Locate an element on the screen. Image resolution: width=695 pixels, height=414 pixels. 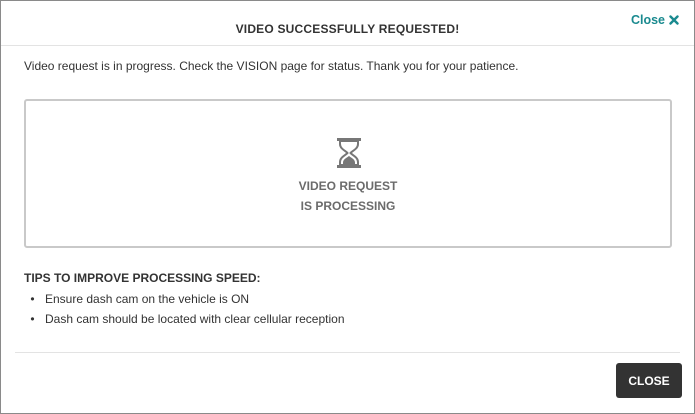
hourglass-icon is located at coordinates (349, 153).